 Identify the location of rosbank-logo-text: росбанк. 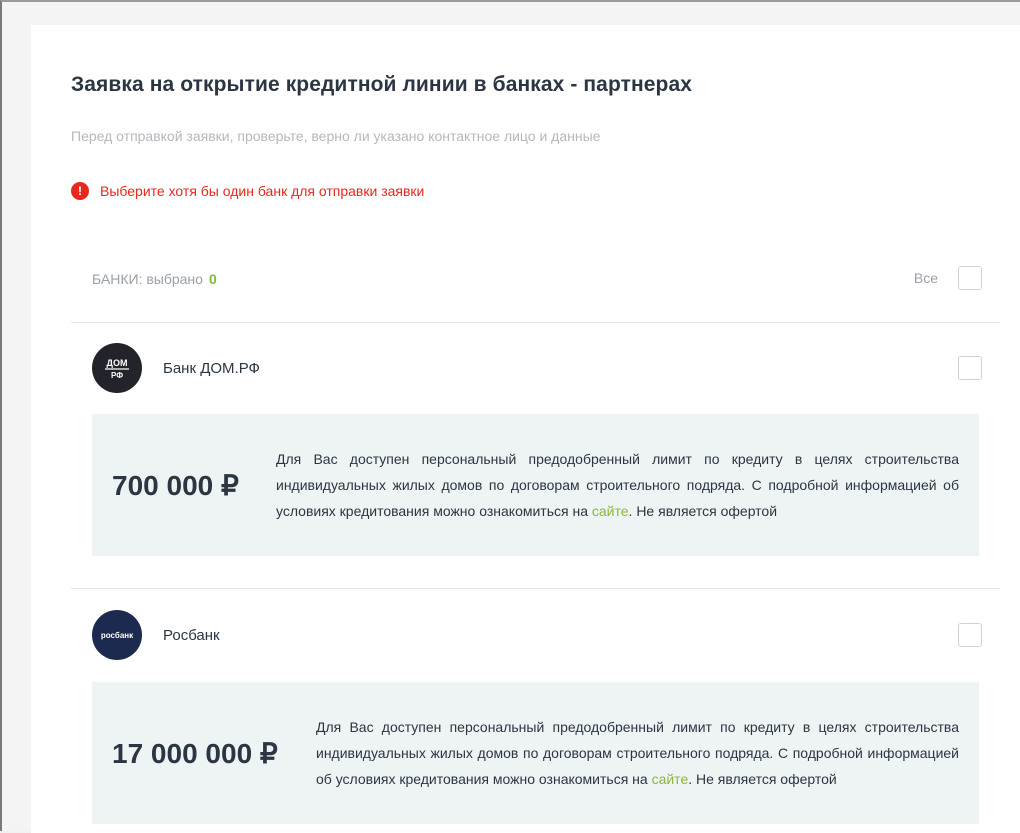
(117, 635).